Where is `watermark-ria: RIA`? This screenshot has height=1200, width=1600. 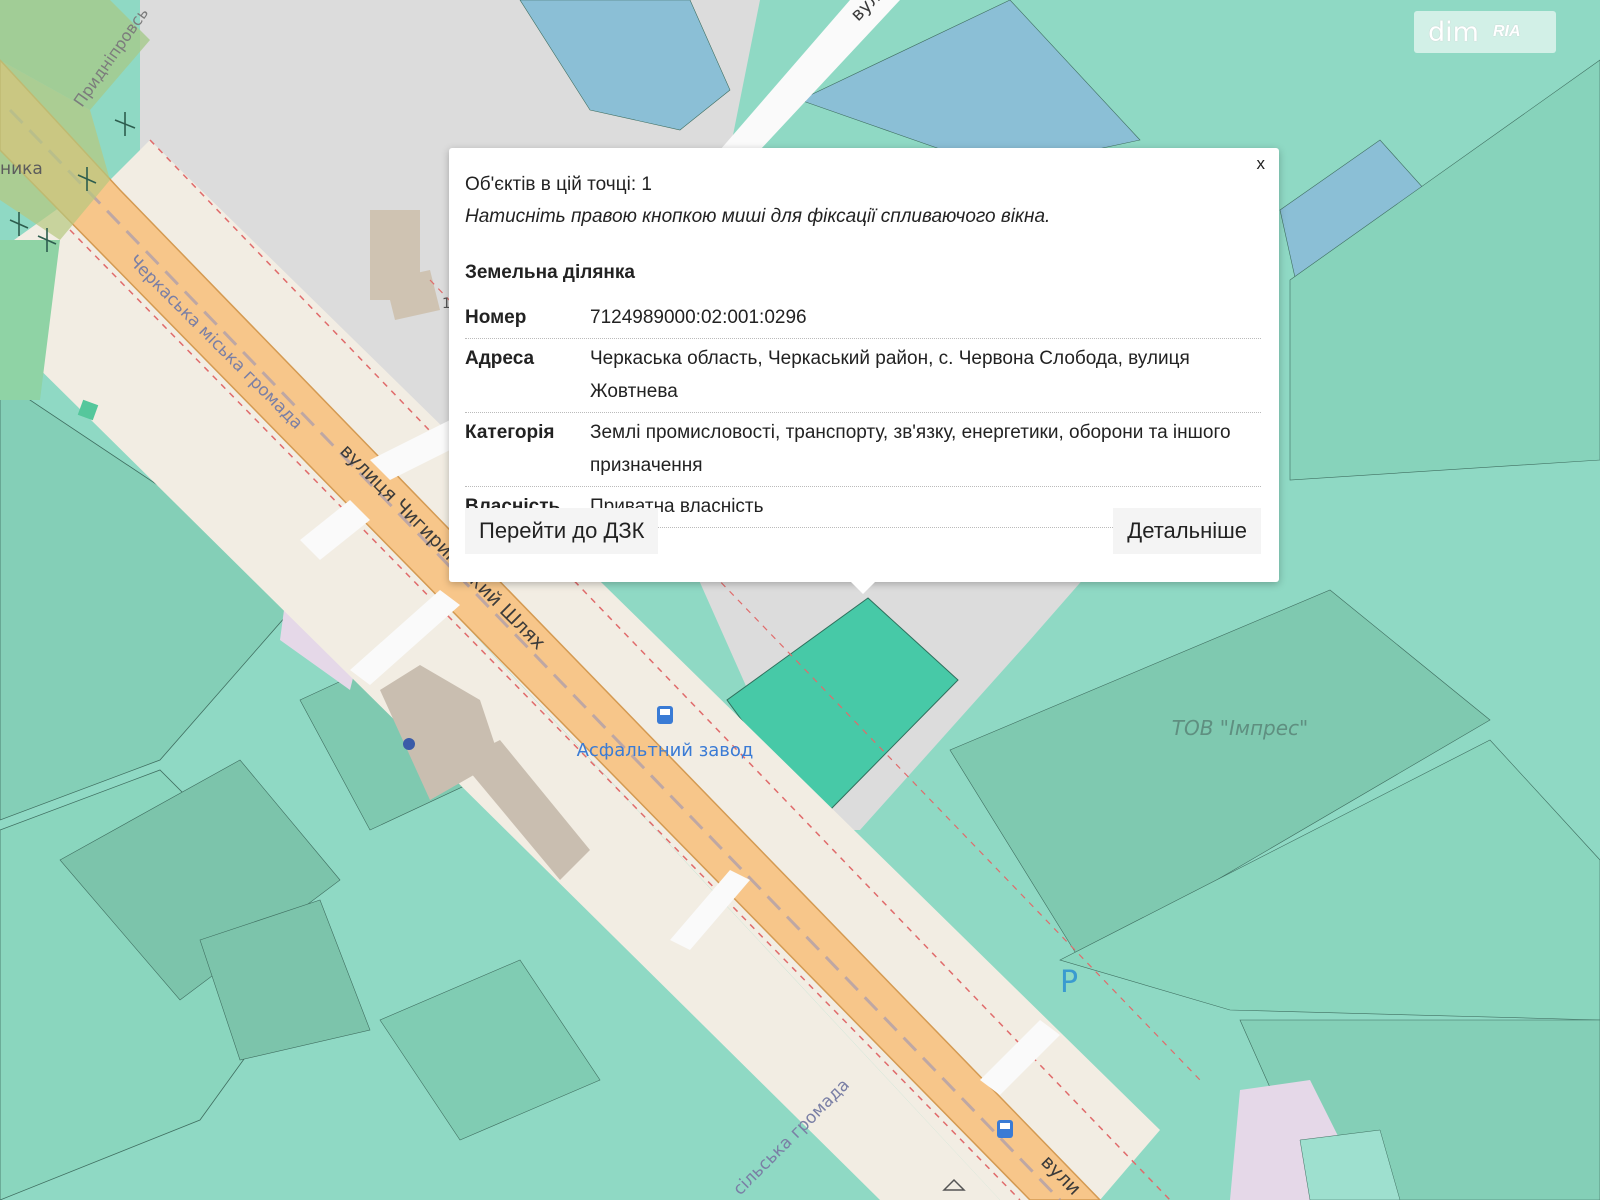
watermark-ria: RIA is located at coordinates (1506, 31).